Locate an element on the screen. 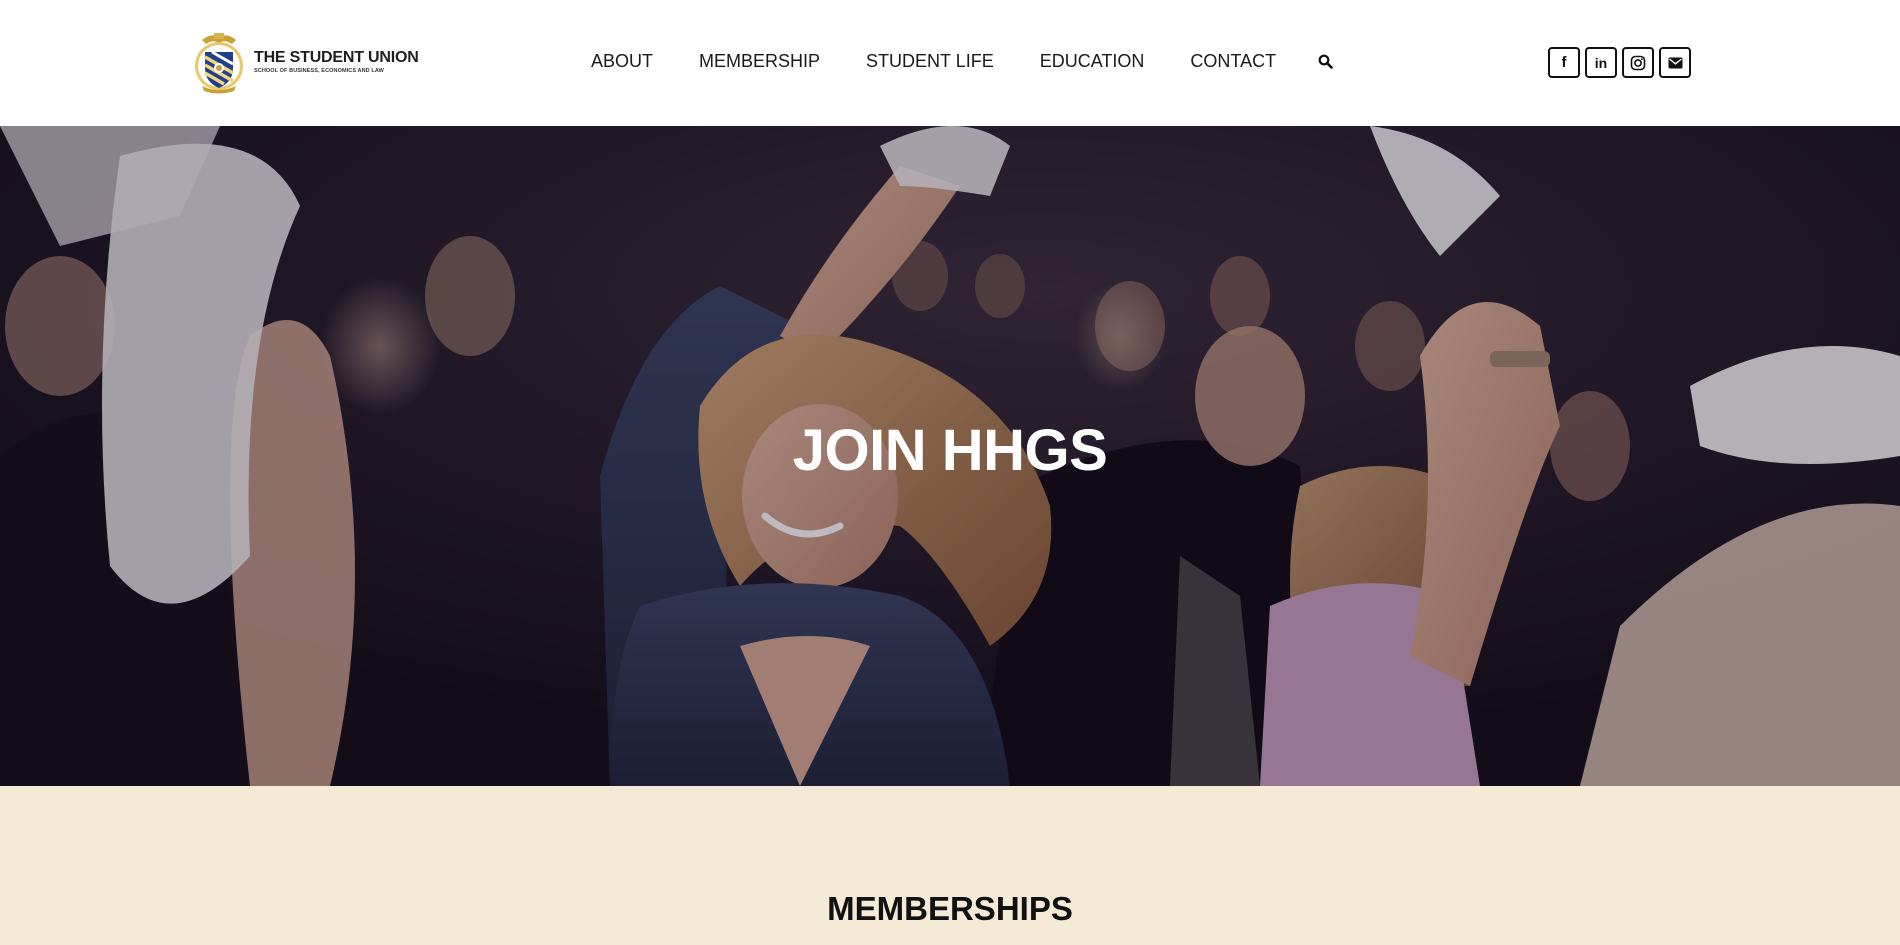 Image resolution: width=1900 pixels, height=945 pixels. linkedin-icon: in is located at coordinates (1601, 62).